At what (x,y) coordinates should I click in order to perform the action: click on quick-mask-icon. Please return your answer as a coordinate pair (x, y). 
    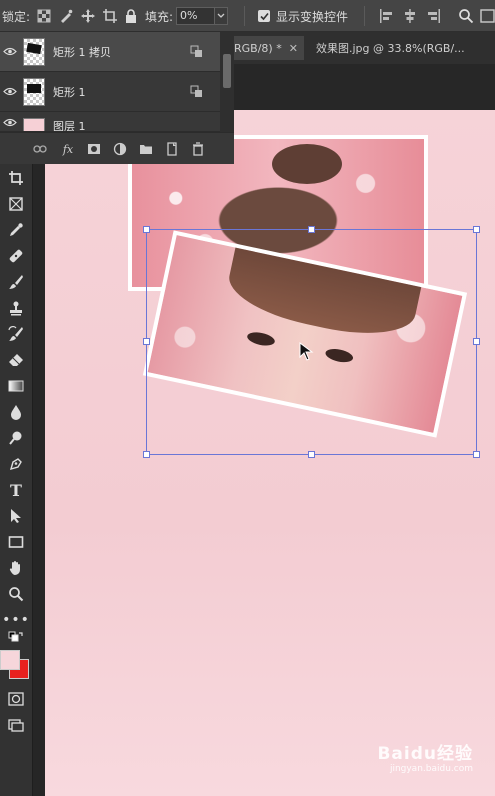
    Looking at the image, I should click on (16, 699).